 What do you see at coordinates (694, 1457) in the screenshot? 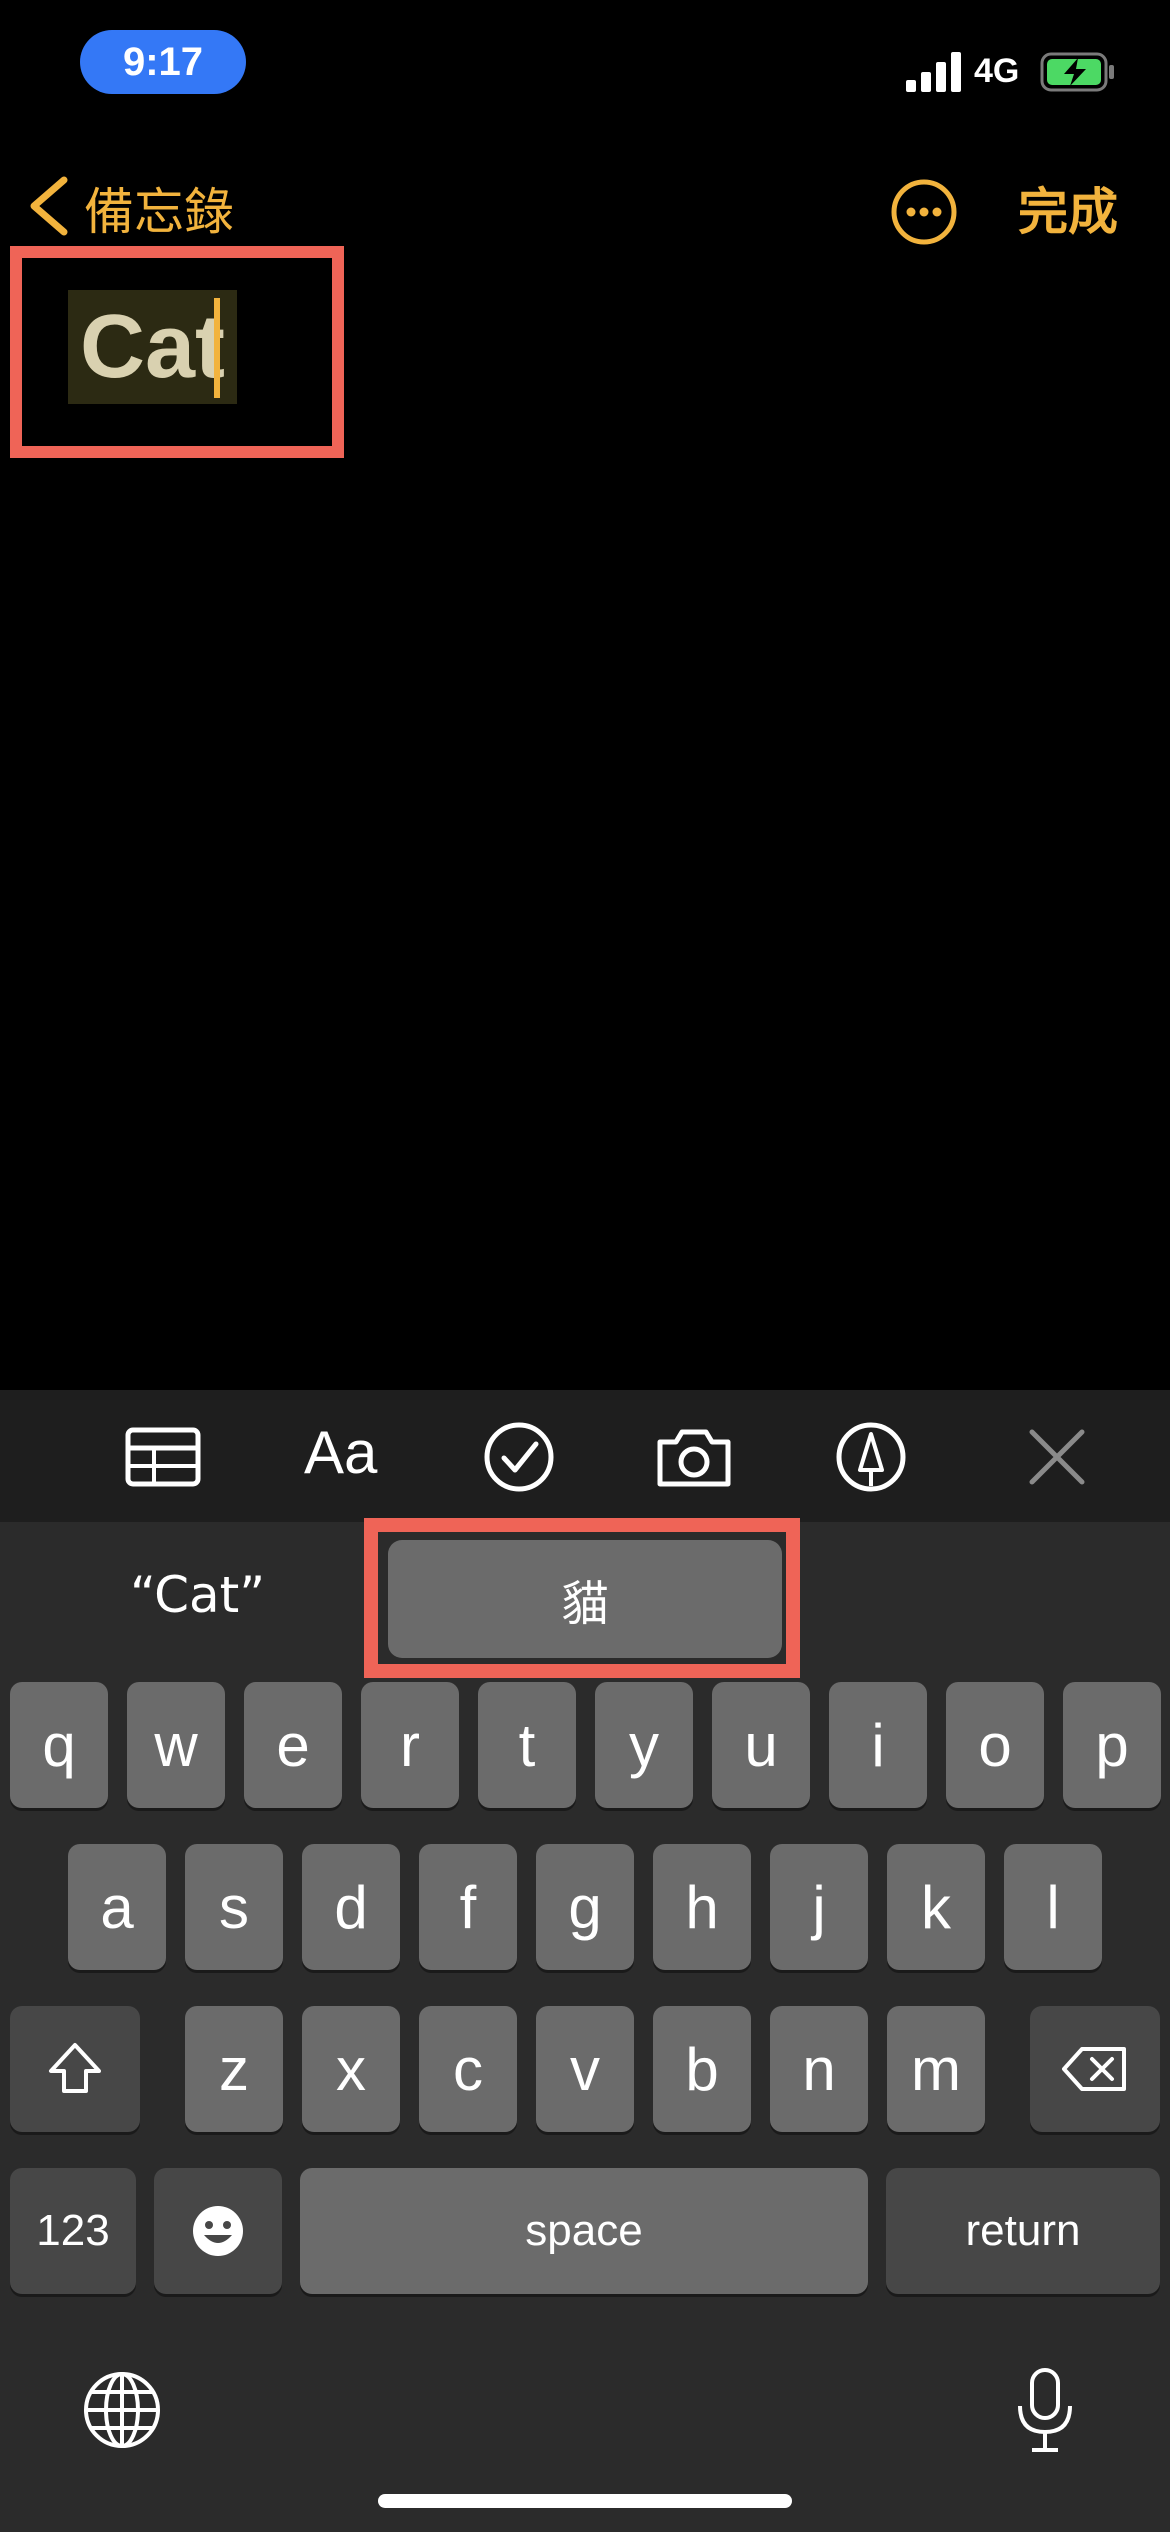
I see `camera-icon` at bounding box center [694, 1457].